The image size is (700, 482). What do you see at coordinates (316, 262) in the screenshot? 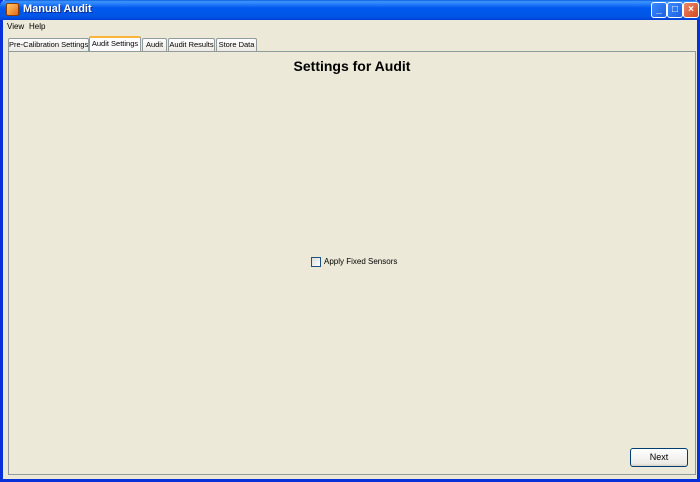
I see `apply-fixed-sensors-checkbox` at bounding box center [316, 262].